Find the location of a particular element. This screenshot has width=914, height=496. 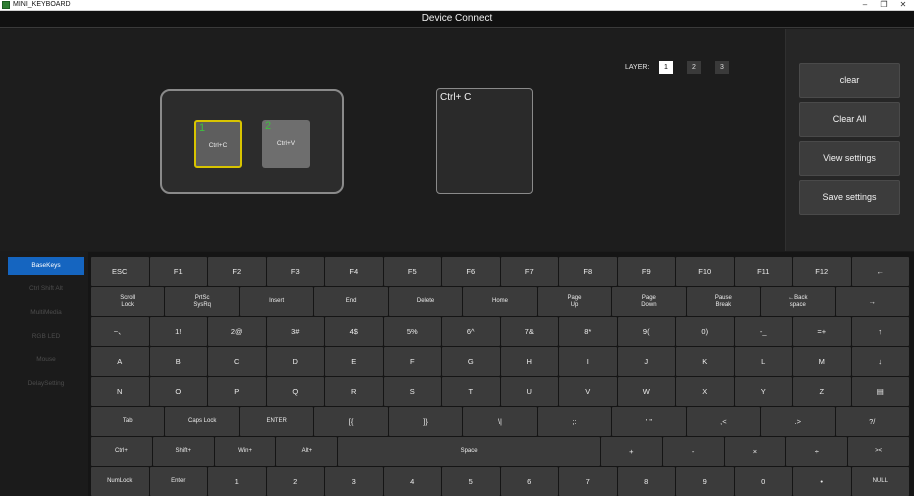

key-e: E is located at coordinates (354, 361).